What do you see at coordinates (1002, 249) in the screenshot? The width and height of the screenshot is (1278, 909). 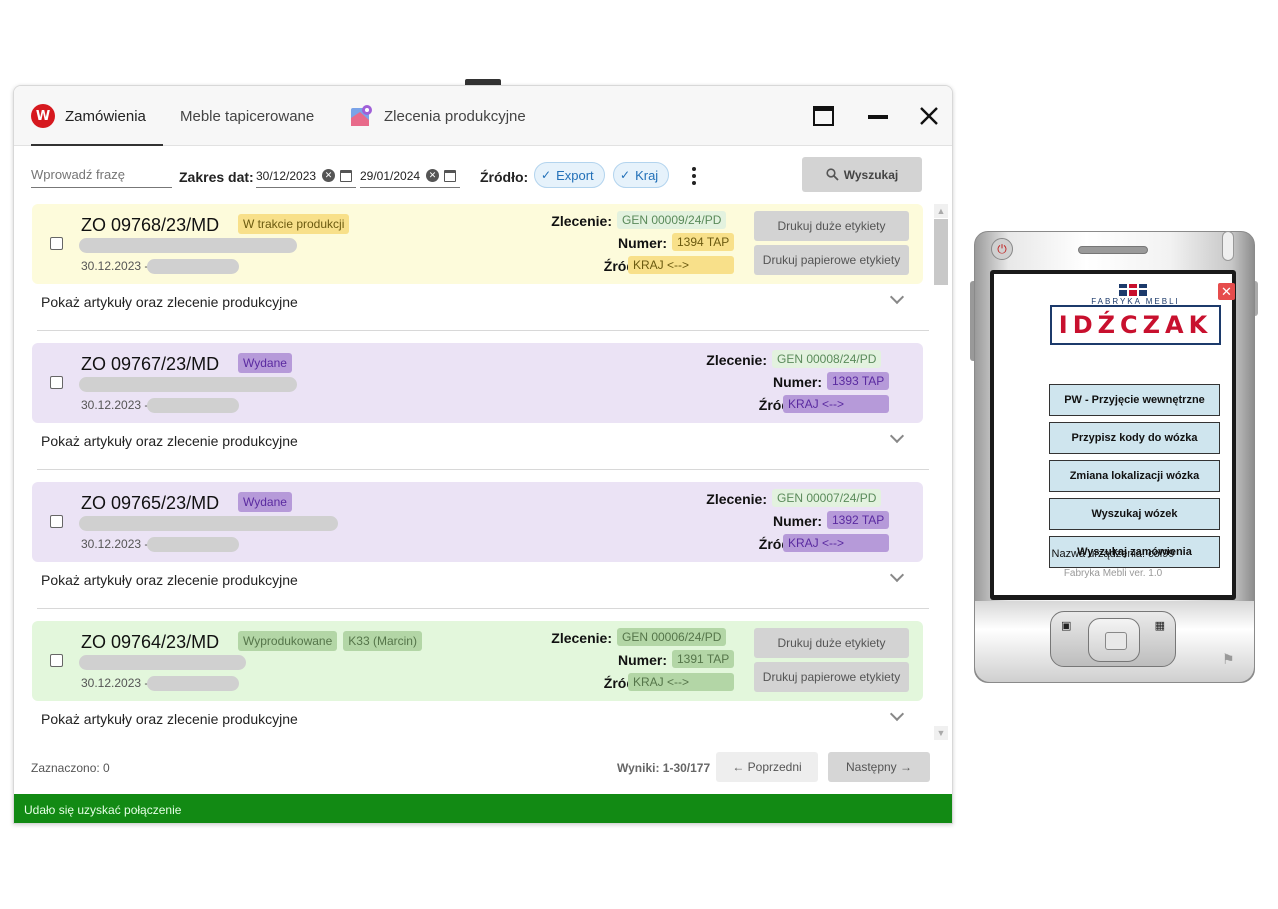 I see `power-icon: ⏻` at bounding box center [1002, 249].